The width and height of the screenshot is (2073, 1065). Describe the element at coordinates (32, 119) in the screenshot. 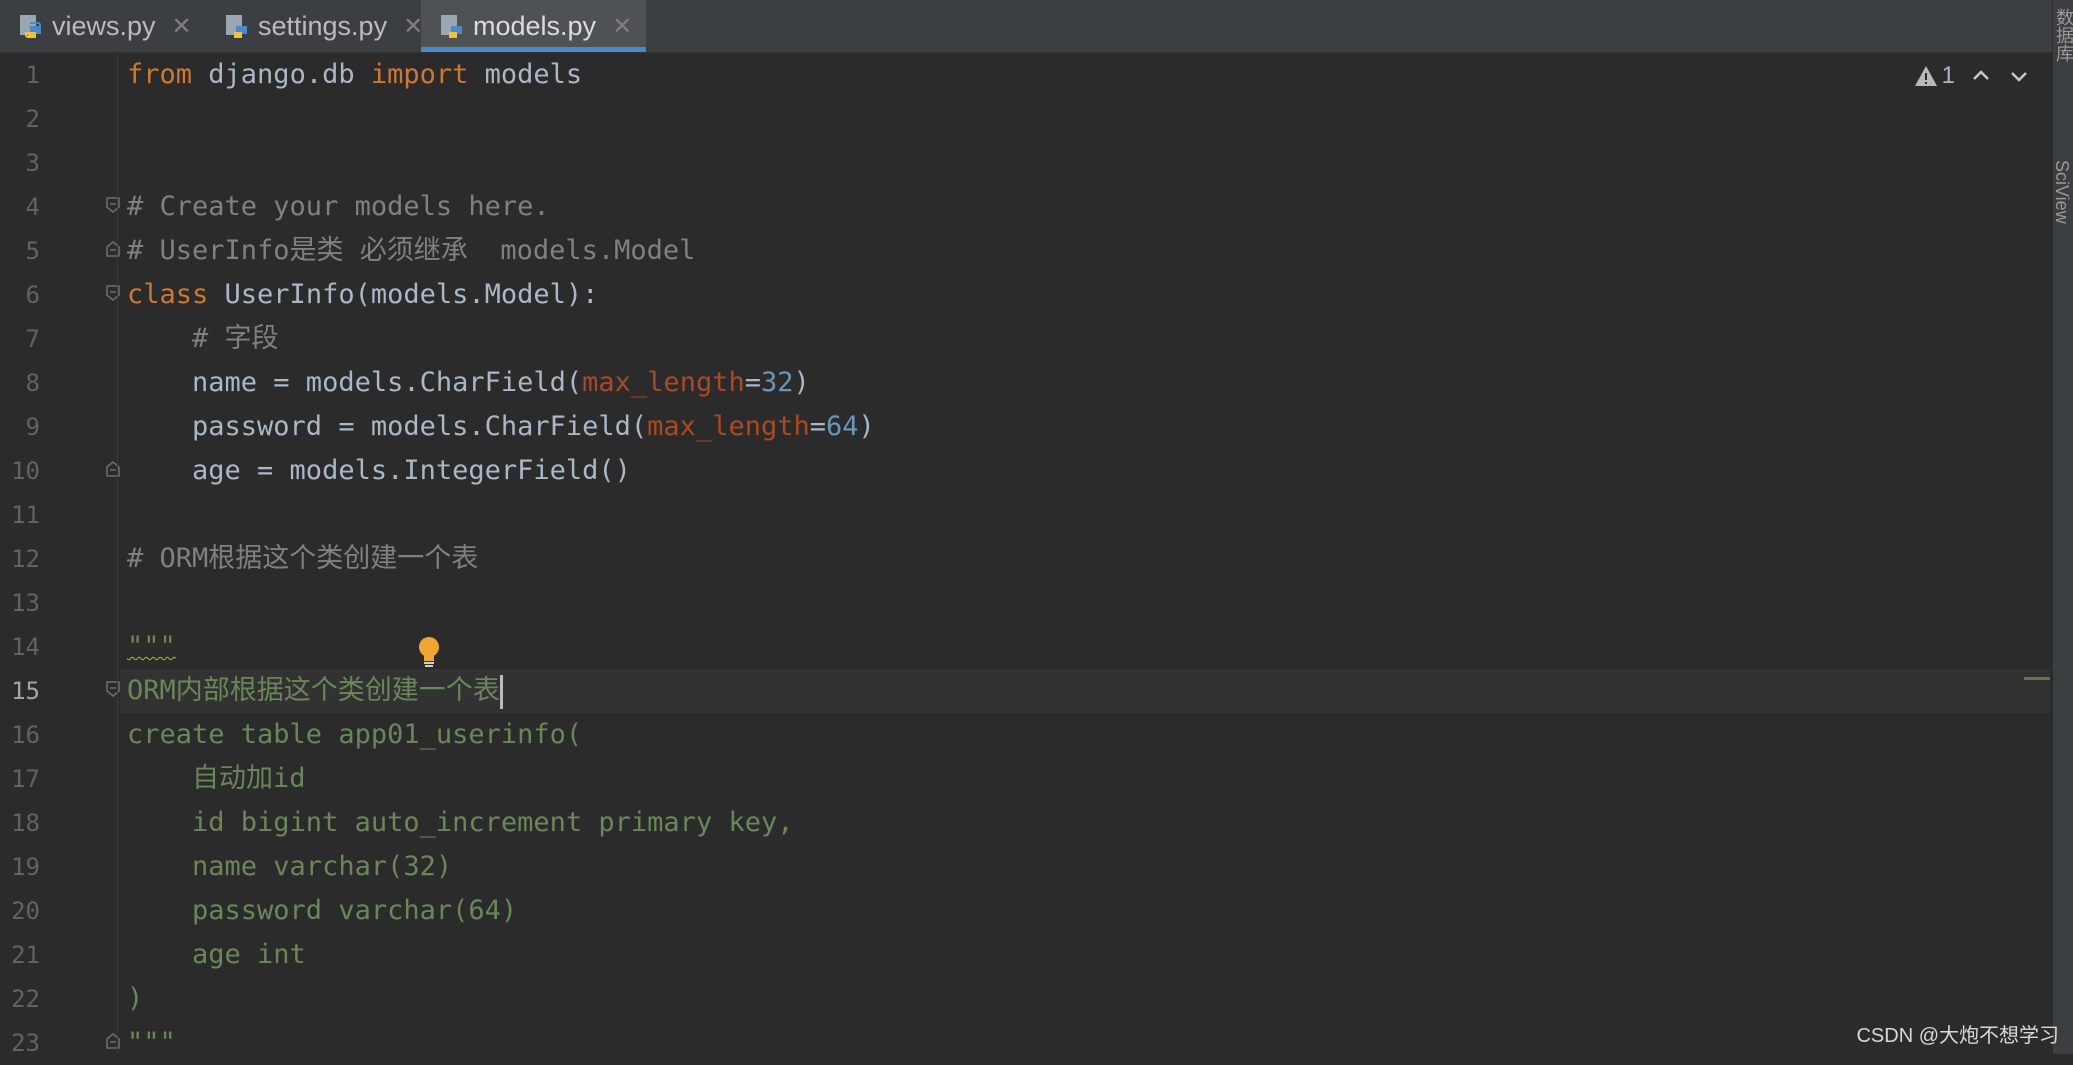

I see `line-number: 2` at that location.